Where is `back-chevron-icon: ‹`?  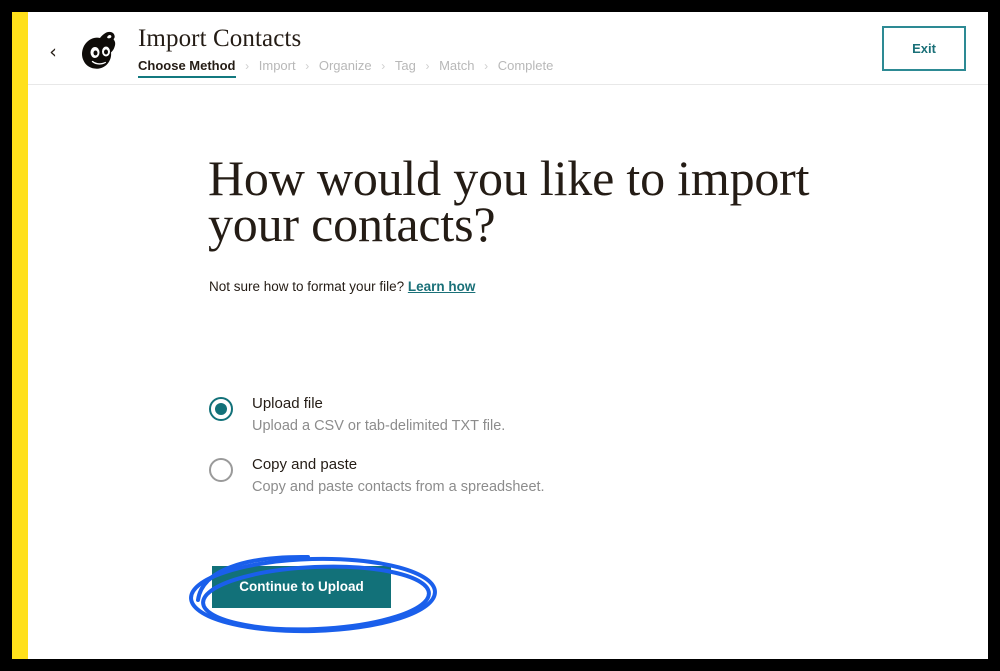
back-chevron-icon: ‹ is located at coordinates (53, 52).